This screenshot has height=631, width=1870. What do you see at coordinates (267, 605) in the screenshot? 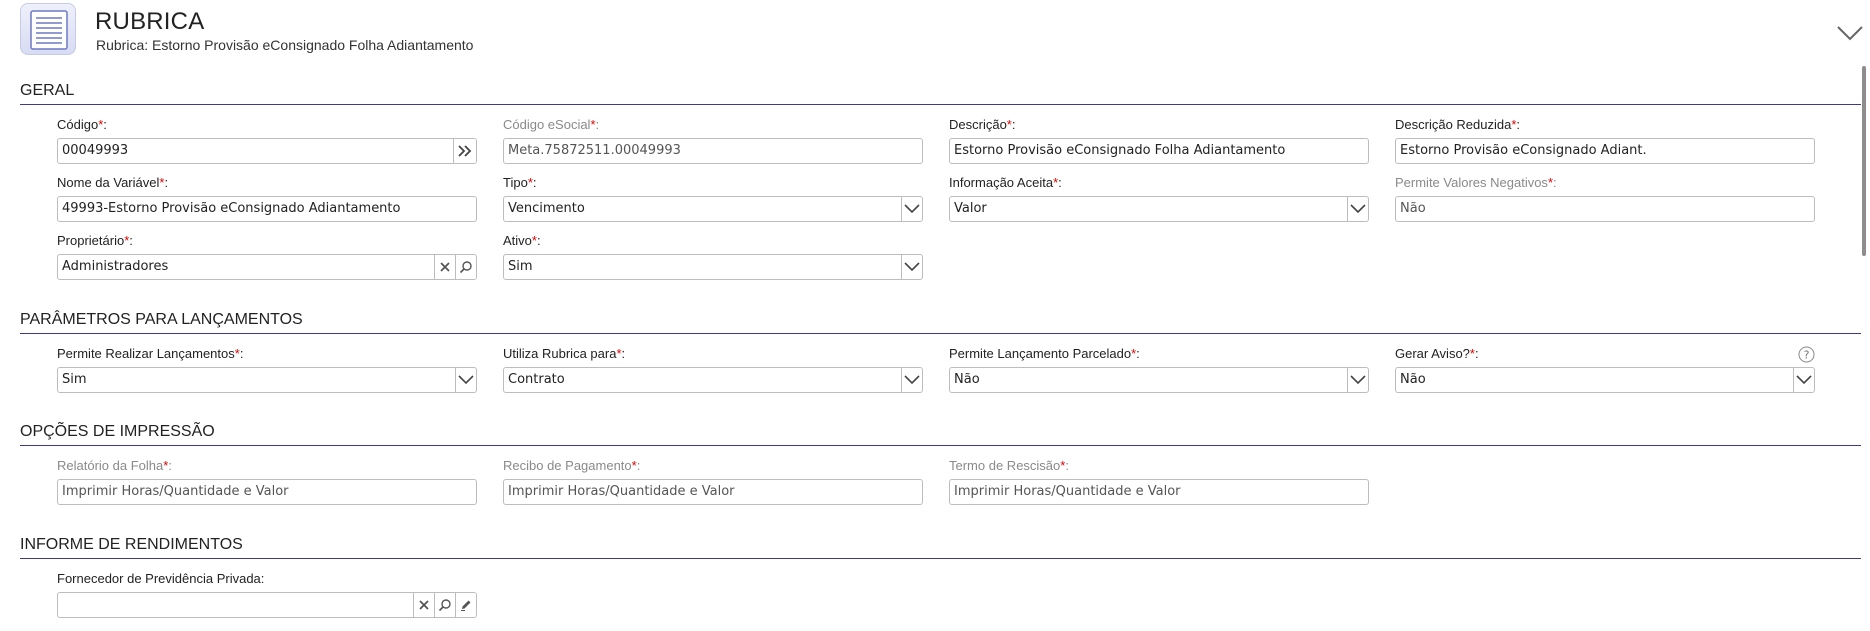
I see `fornecedor-previdencia-input` at bounding box center [267, 605].